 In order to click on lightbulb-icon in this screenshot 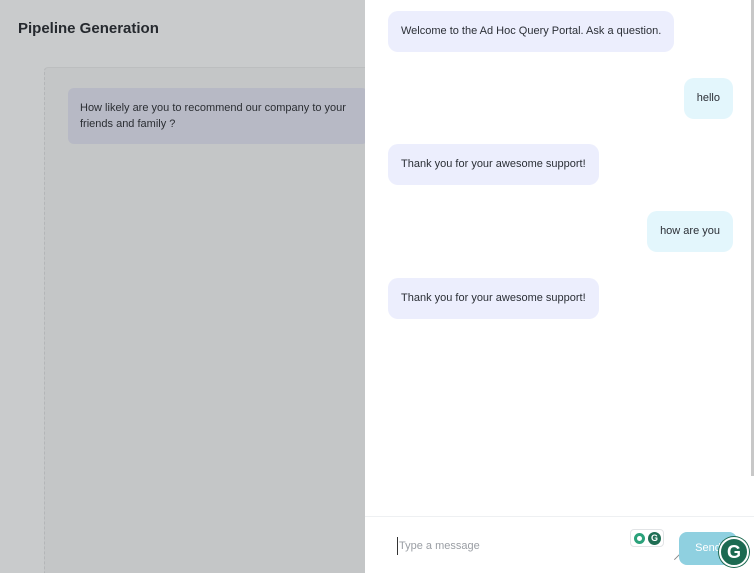, I will do `click(639, 538)`.